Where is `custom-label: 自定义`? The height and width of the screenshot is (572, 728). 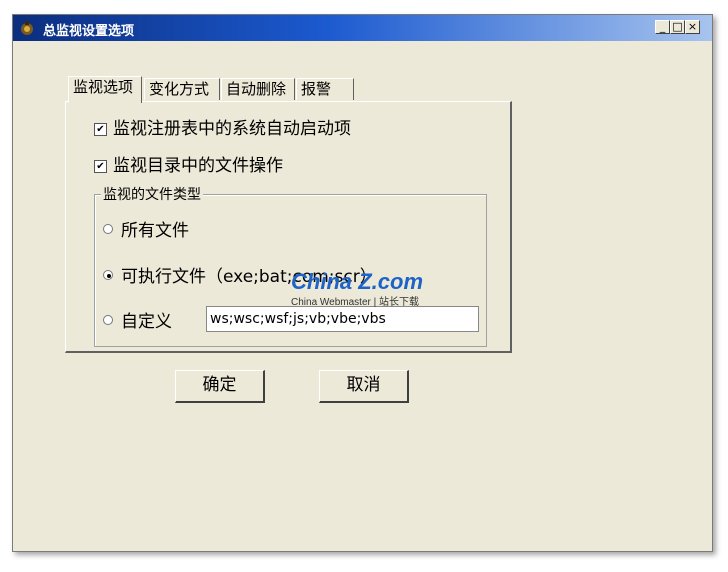 custom-label: 自定义 is located at coordinates (146, 322).